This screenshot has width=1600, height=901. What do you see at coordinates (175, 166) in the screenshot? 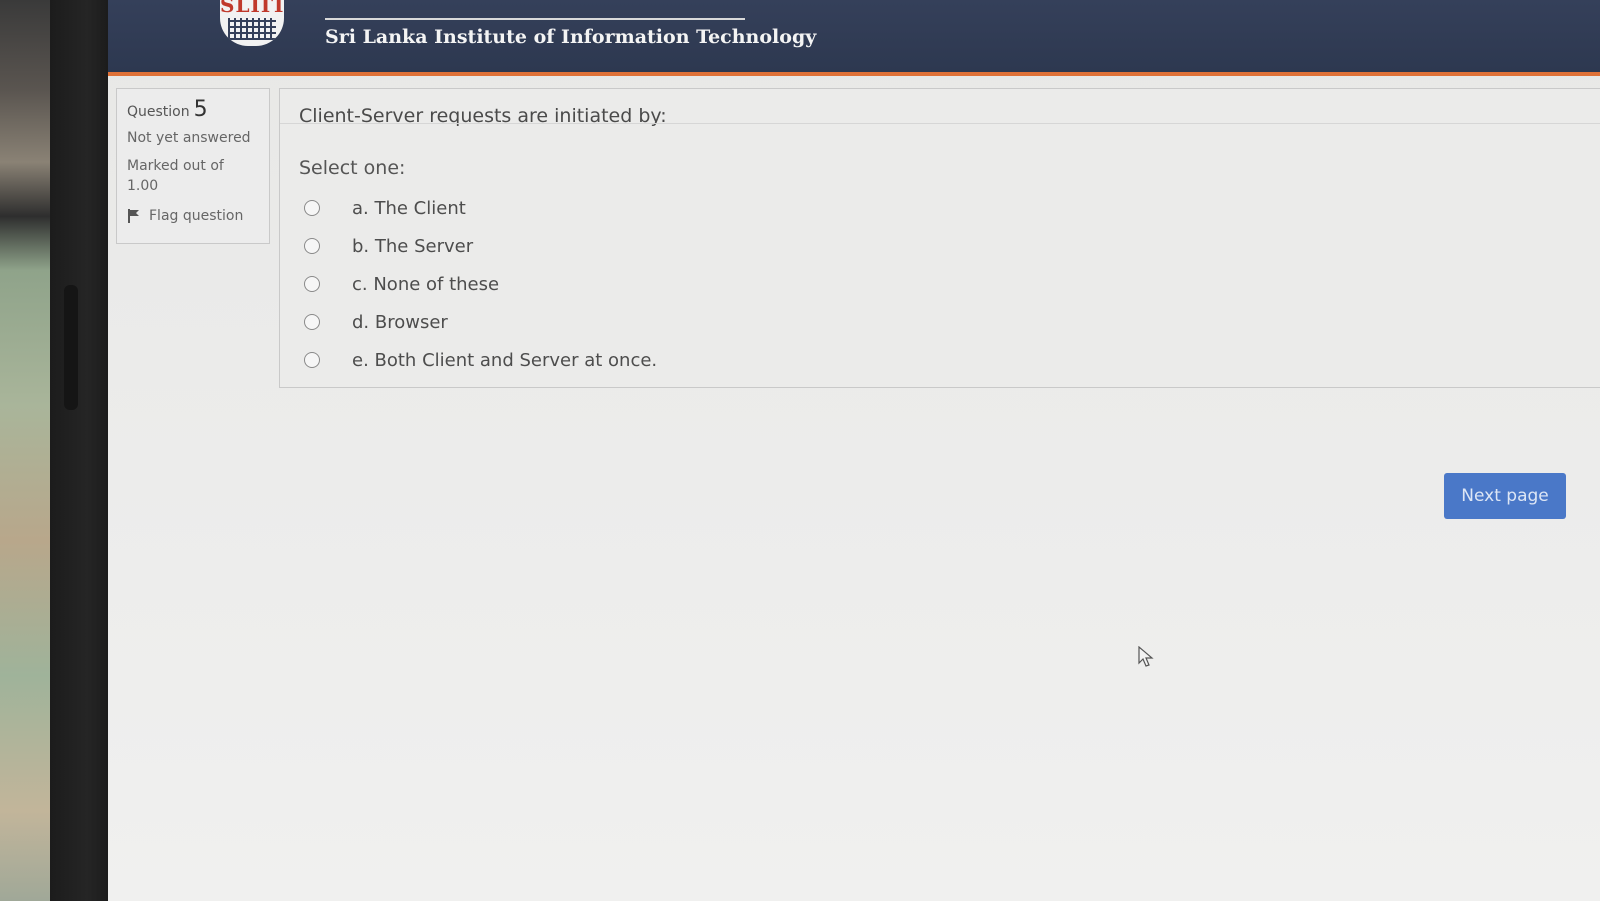
I see `grade-label: Marked out of` at bounding box center [175, 166].